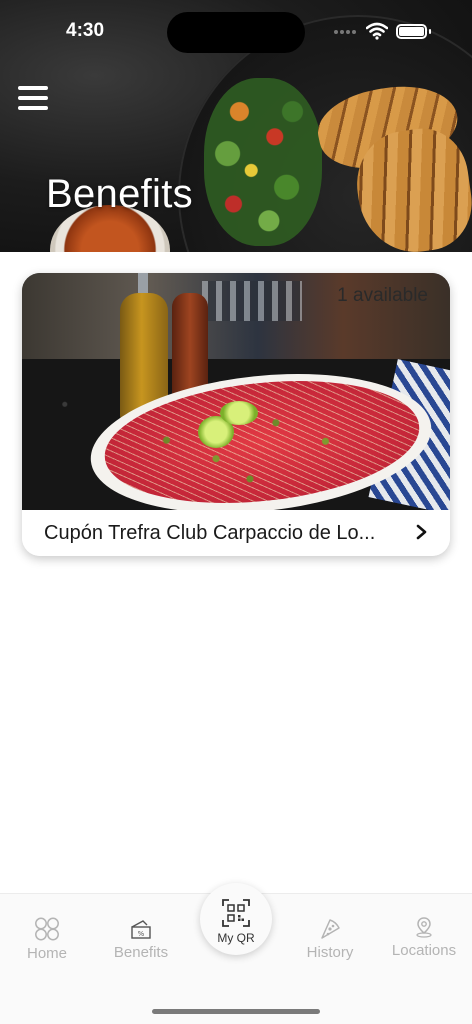 The width and height of the screenshot is (472, 1024). Describe the element at coordinates (263, 162) in the screenshot. I see `hero-salad-image` at that location.